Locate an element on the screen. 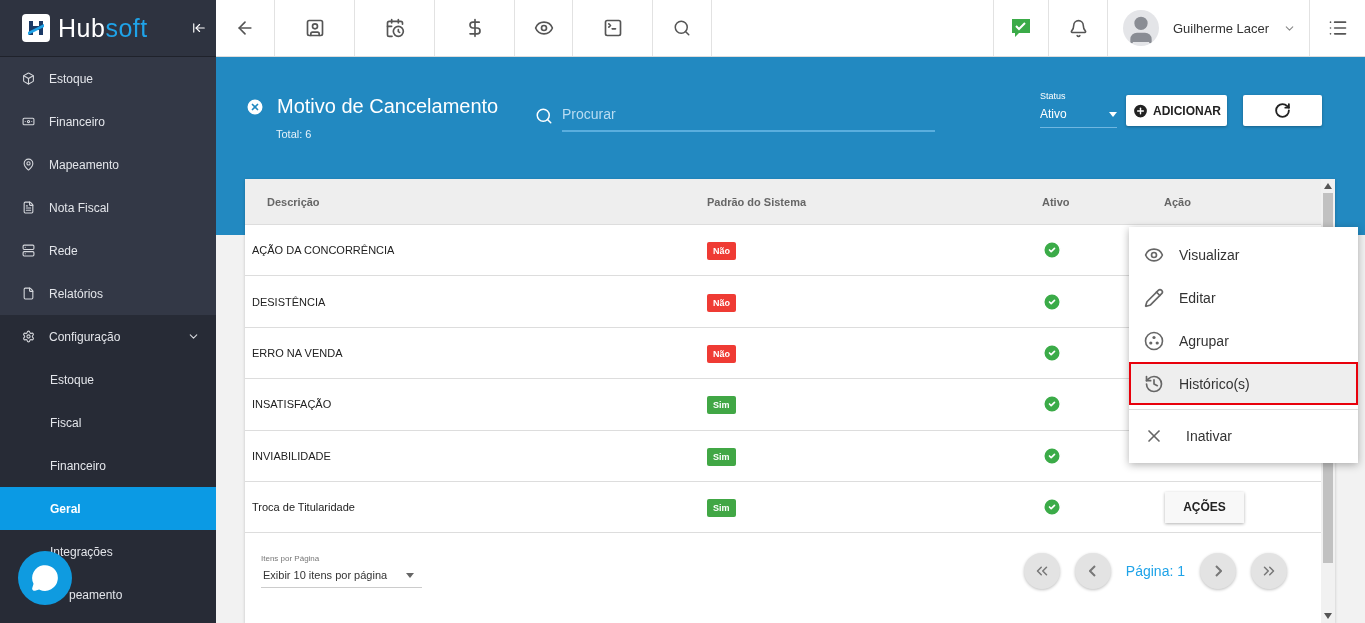 The width and height of the screenshot is (1365, 623). scroll-down-icon is located at coordinates (1328, 616).